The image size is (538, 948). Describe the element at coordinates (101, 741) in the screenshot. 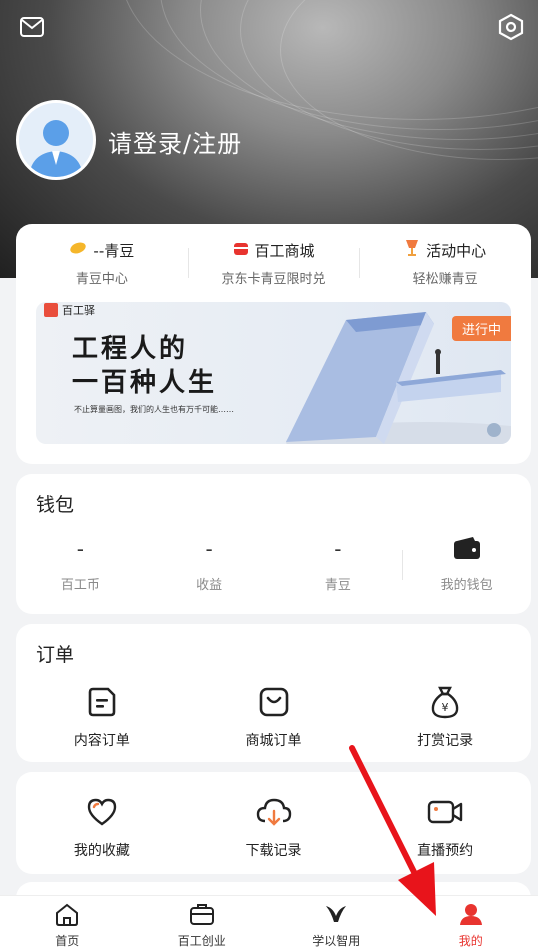

I see `order-label: 内容订单` at that location.